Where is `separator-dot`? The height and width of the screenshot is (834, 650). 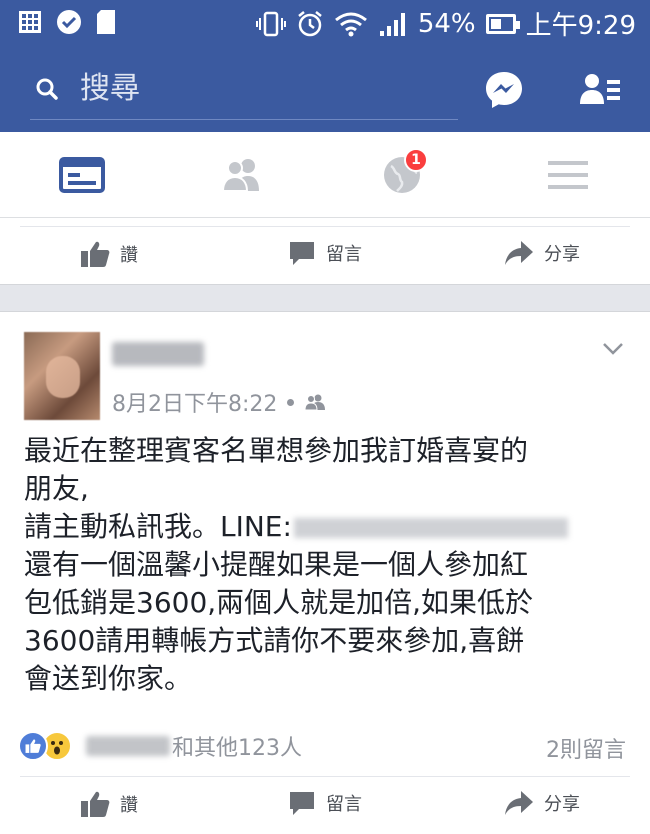
separator-dot is located at coordinates (291, 402).